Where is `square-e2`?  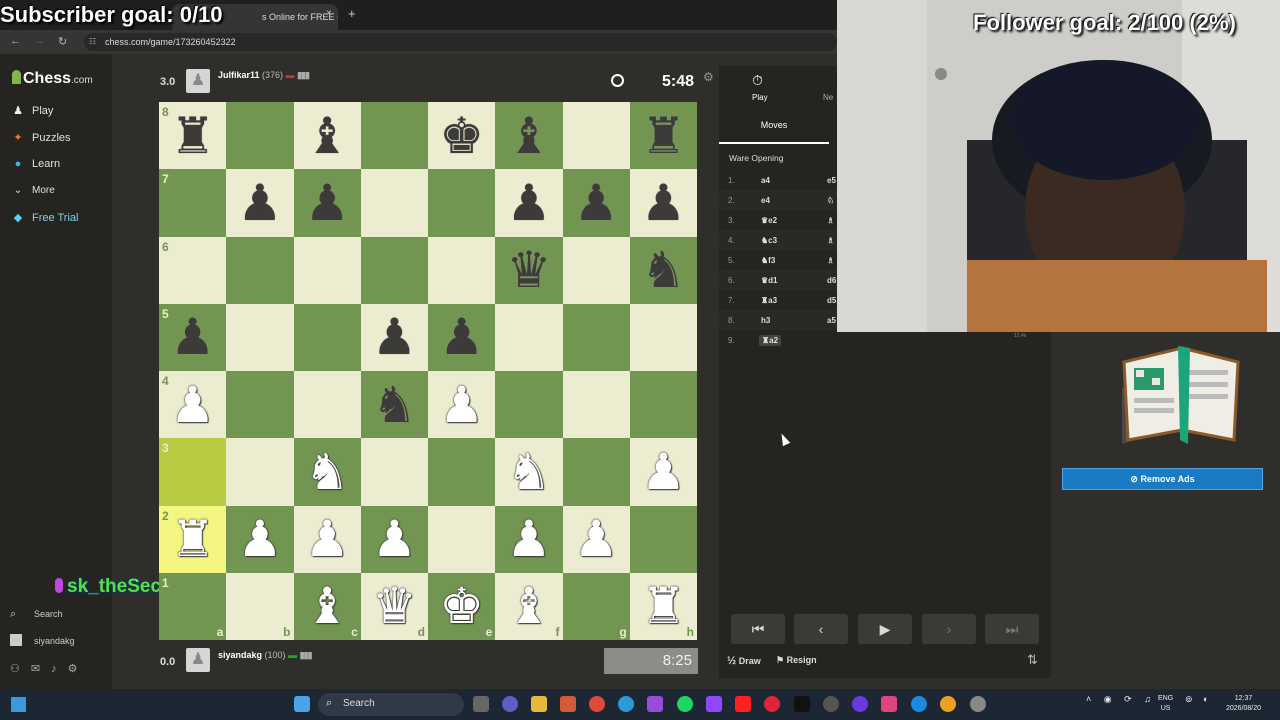
square-e2 is located at coordinates (462, 539).